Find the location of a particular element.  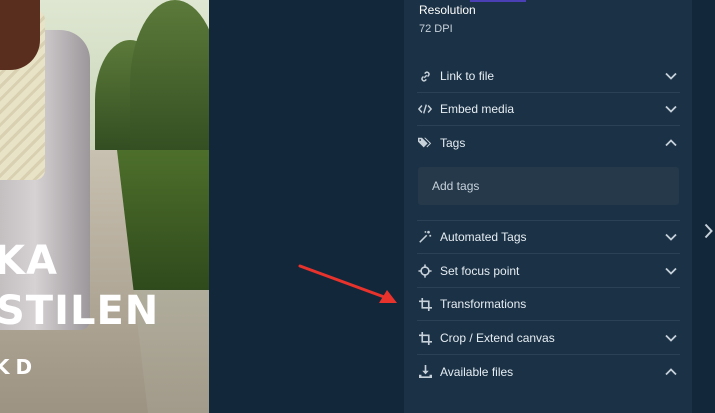

section-label: Link to file is located at coordinates (467, 76).